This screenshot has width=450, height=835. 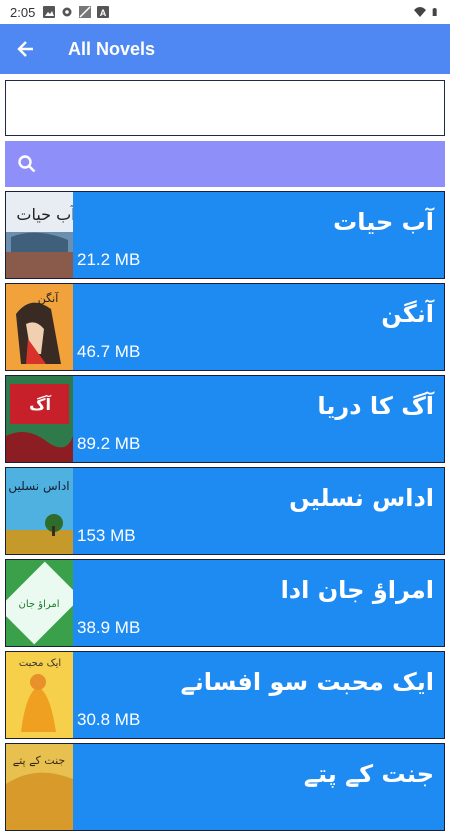 What do you see at coordinates (225, 164) in the screenshot?
I see `search-bar` at bounding box center [225, 164].